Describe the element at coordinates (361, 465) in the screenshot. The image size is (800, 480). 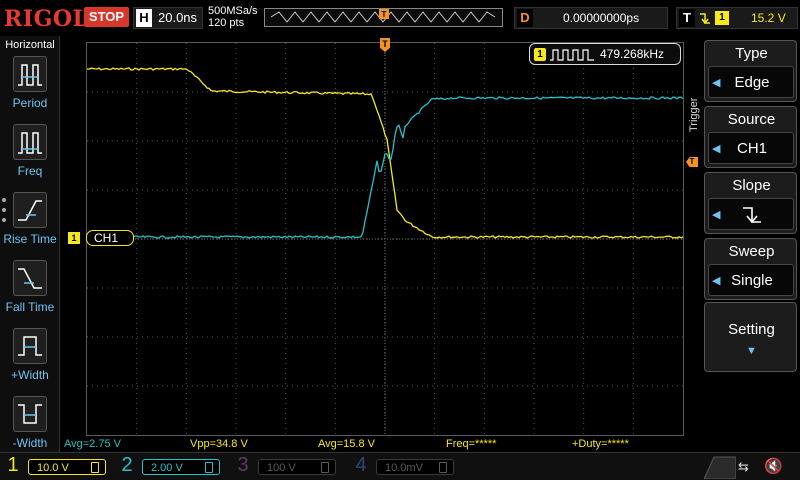
I see `channel-4-number: 4` at that location.